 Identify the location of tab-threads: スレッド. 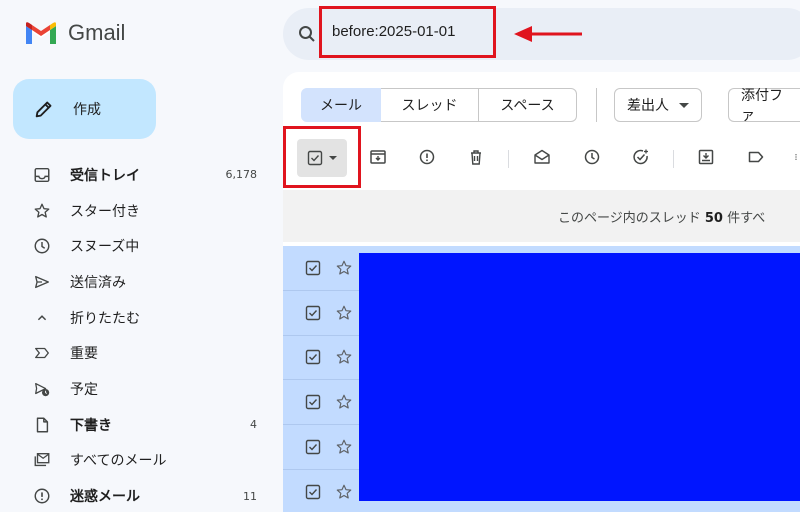
(430, 105).